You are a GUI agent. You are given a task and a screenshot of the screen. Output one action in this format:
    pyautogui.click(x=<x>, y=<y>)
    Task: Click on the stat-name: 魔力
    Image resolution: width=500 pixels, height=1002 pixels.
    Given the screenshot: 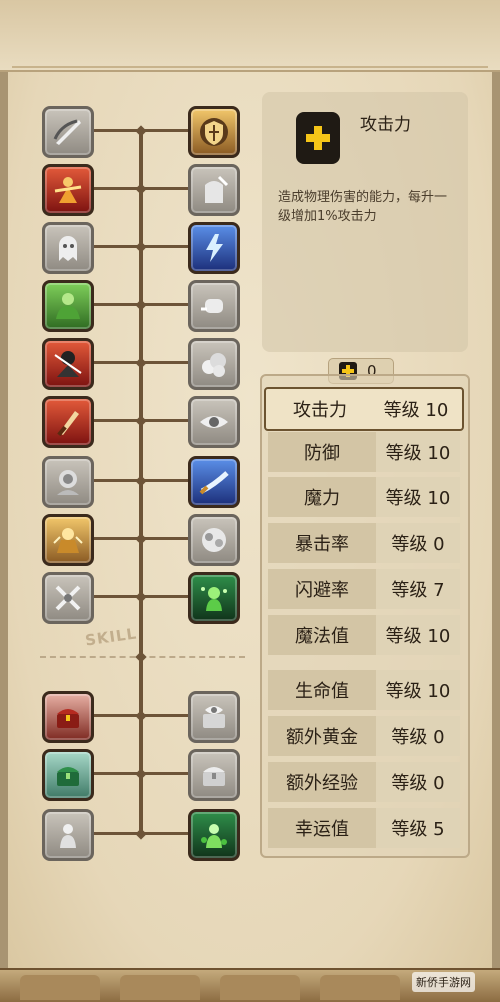 What is the action you would take?
    pyautogui.click(x=322, y=497)
    